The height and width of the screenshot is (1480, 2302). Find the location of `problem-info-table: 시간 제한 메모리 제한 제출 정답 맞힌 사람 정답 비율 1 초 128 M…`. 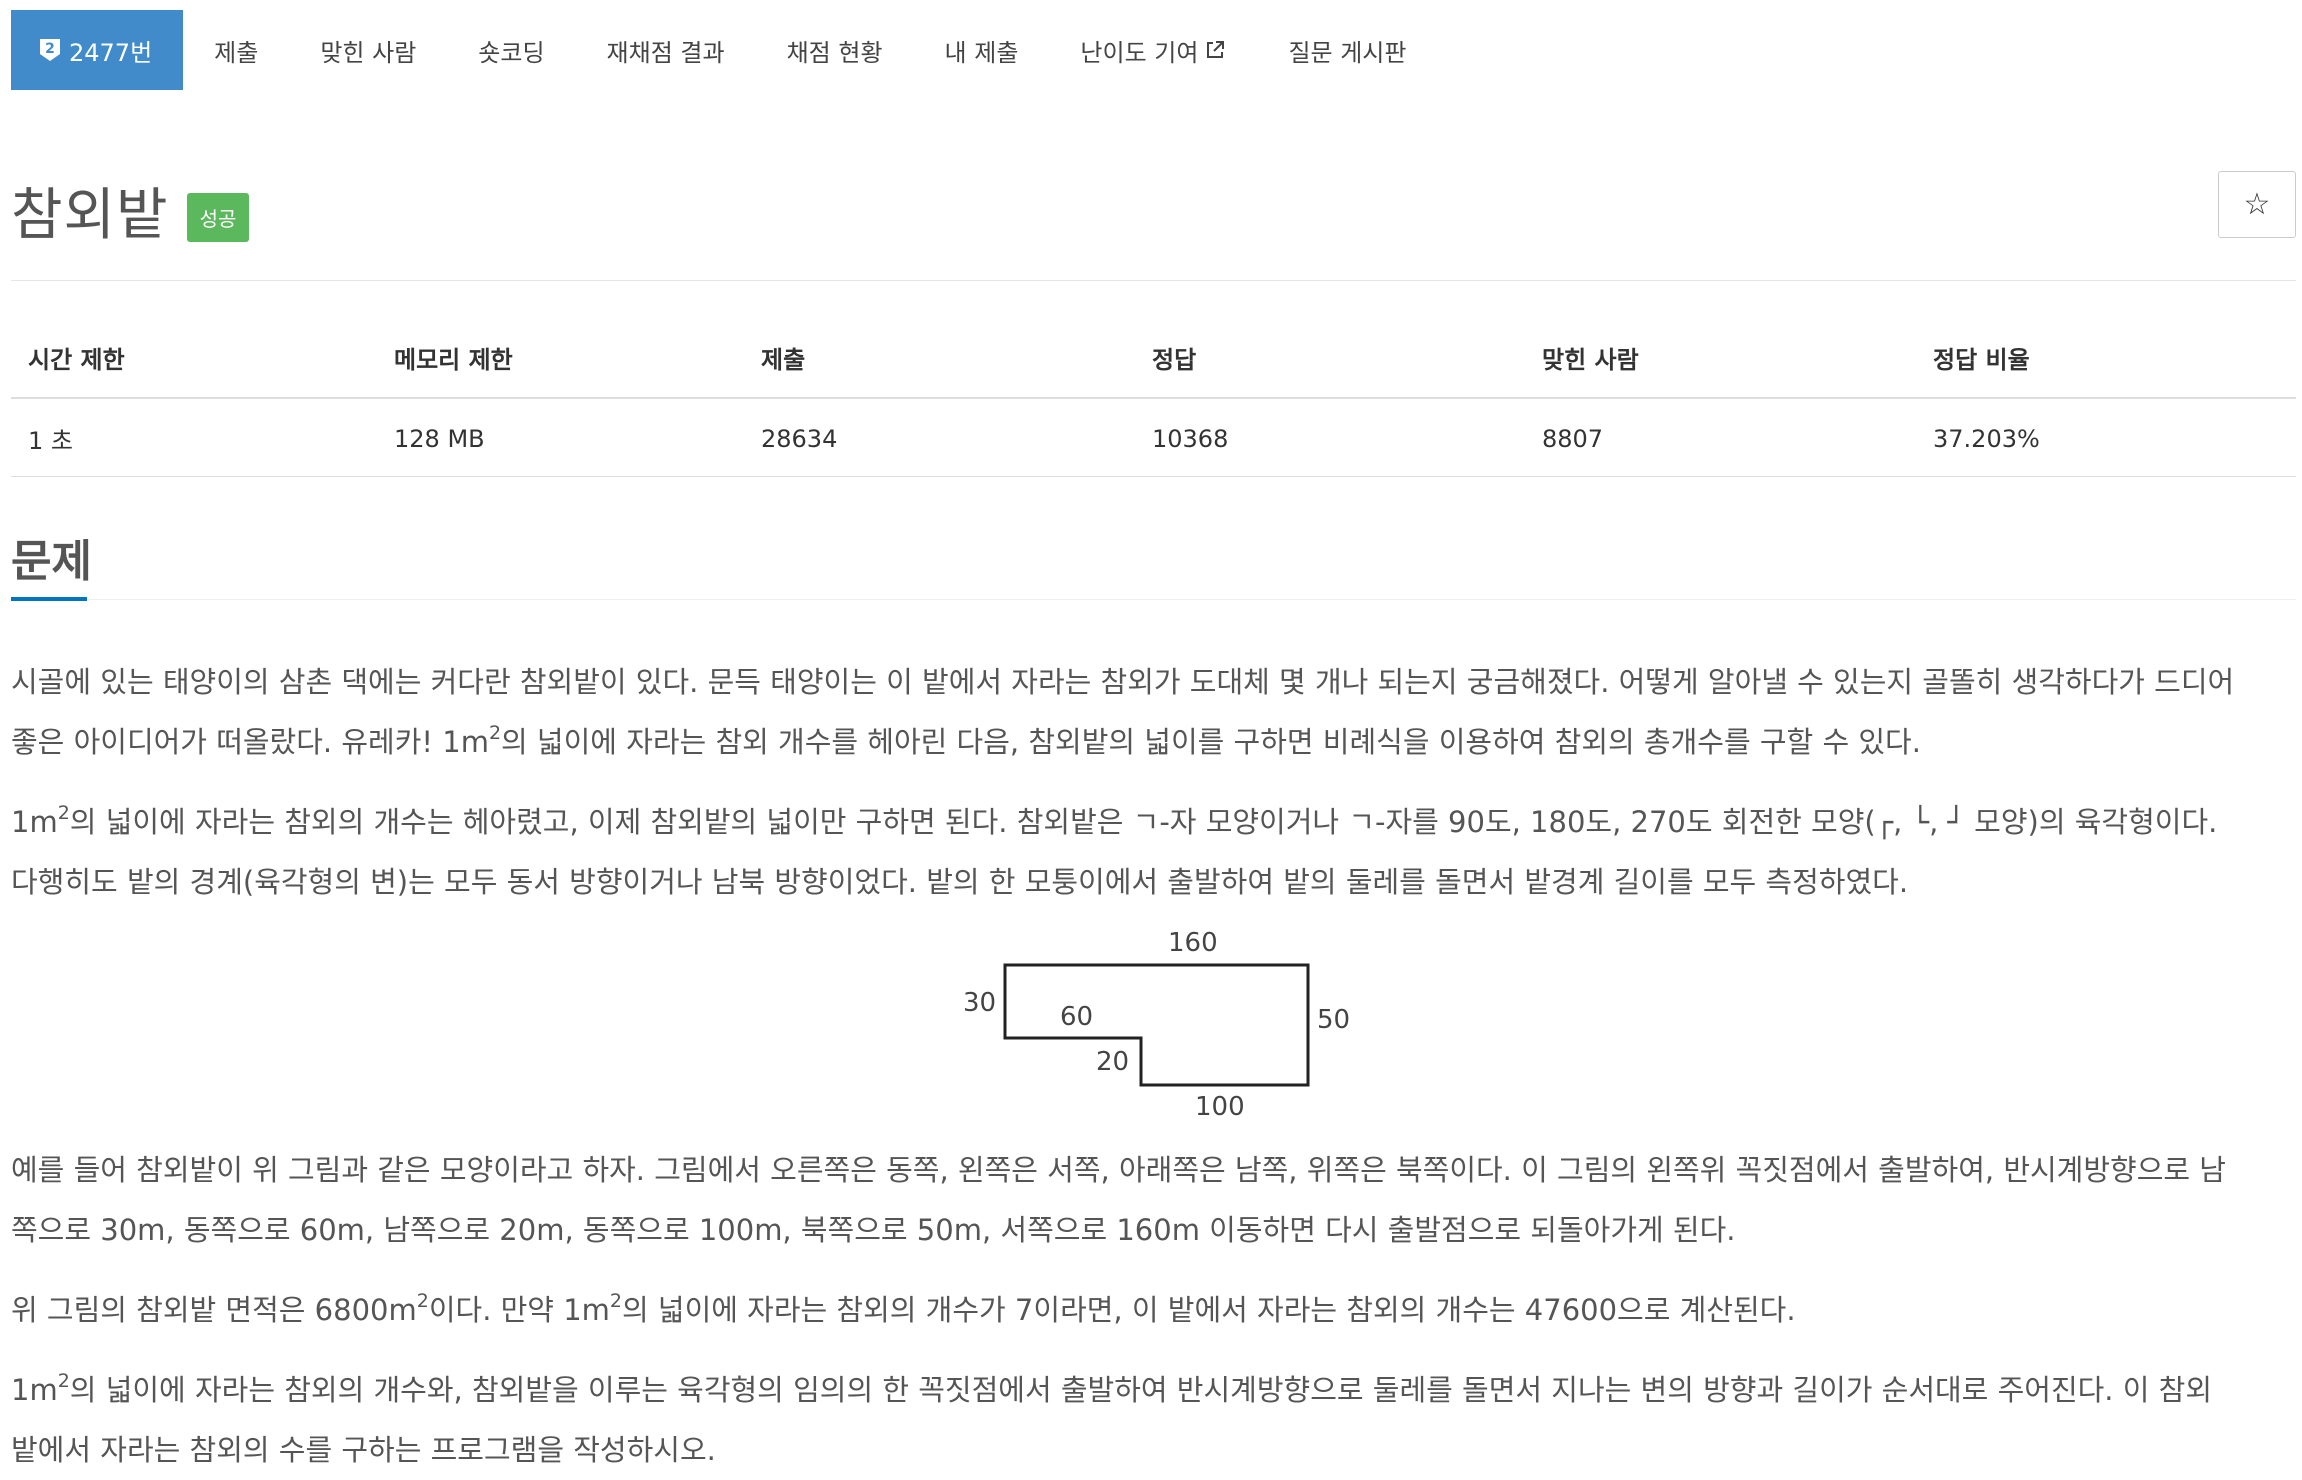

problem-info-table: 시간 제한 메모리 제한 제출 정답 맞힌 사람 정답 비율 1 초 128 M… is located at coordinates (1153, 398).